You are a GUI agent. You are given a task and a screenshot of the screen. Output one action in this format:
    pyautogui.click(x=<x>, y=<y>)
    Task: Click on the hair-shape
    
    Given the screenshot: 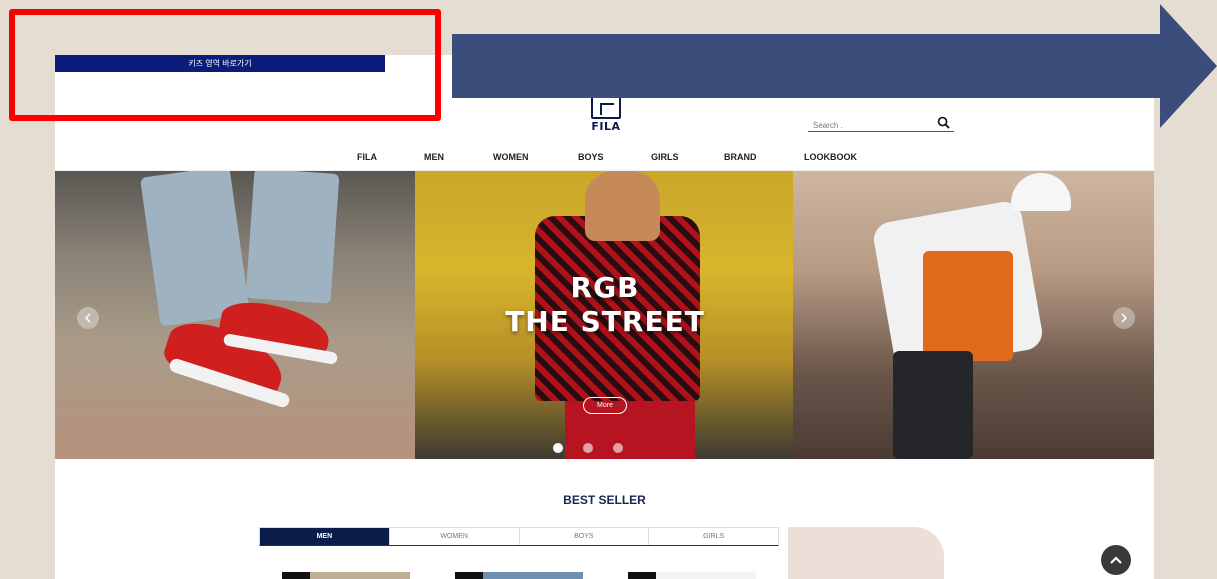 What is the action you would take?
    pyautogui.click(x=622, y=206)
    